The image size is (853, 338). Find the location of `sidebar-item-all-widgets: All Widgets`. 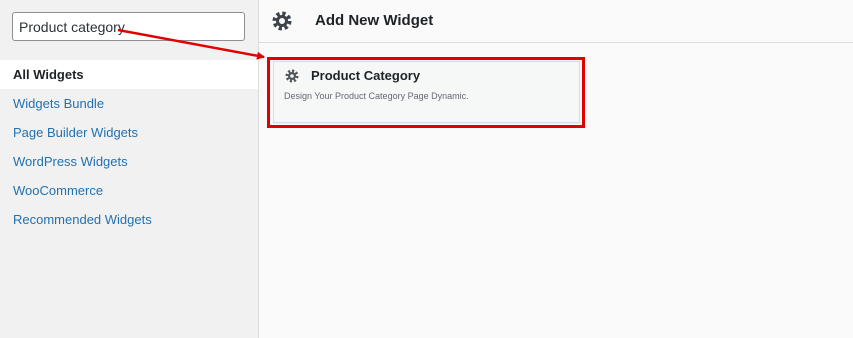

sidebar-item-all-widgets: All Widgets is located at coordinates (129, 74).